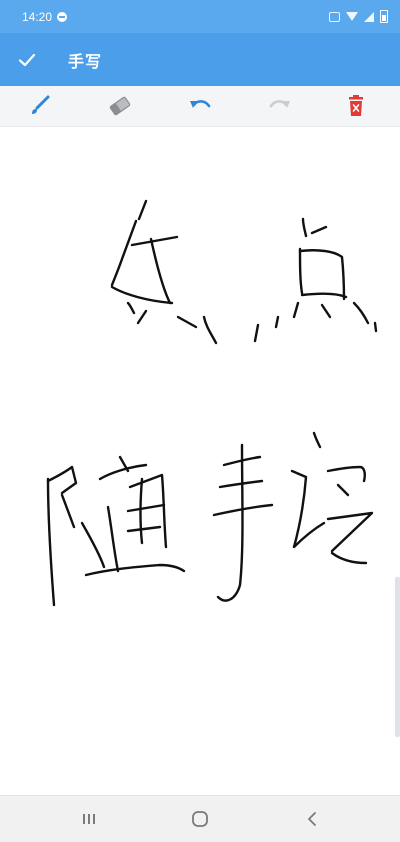  I want to click on app-bar: 手写, so click(200, 59).